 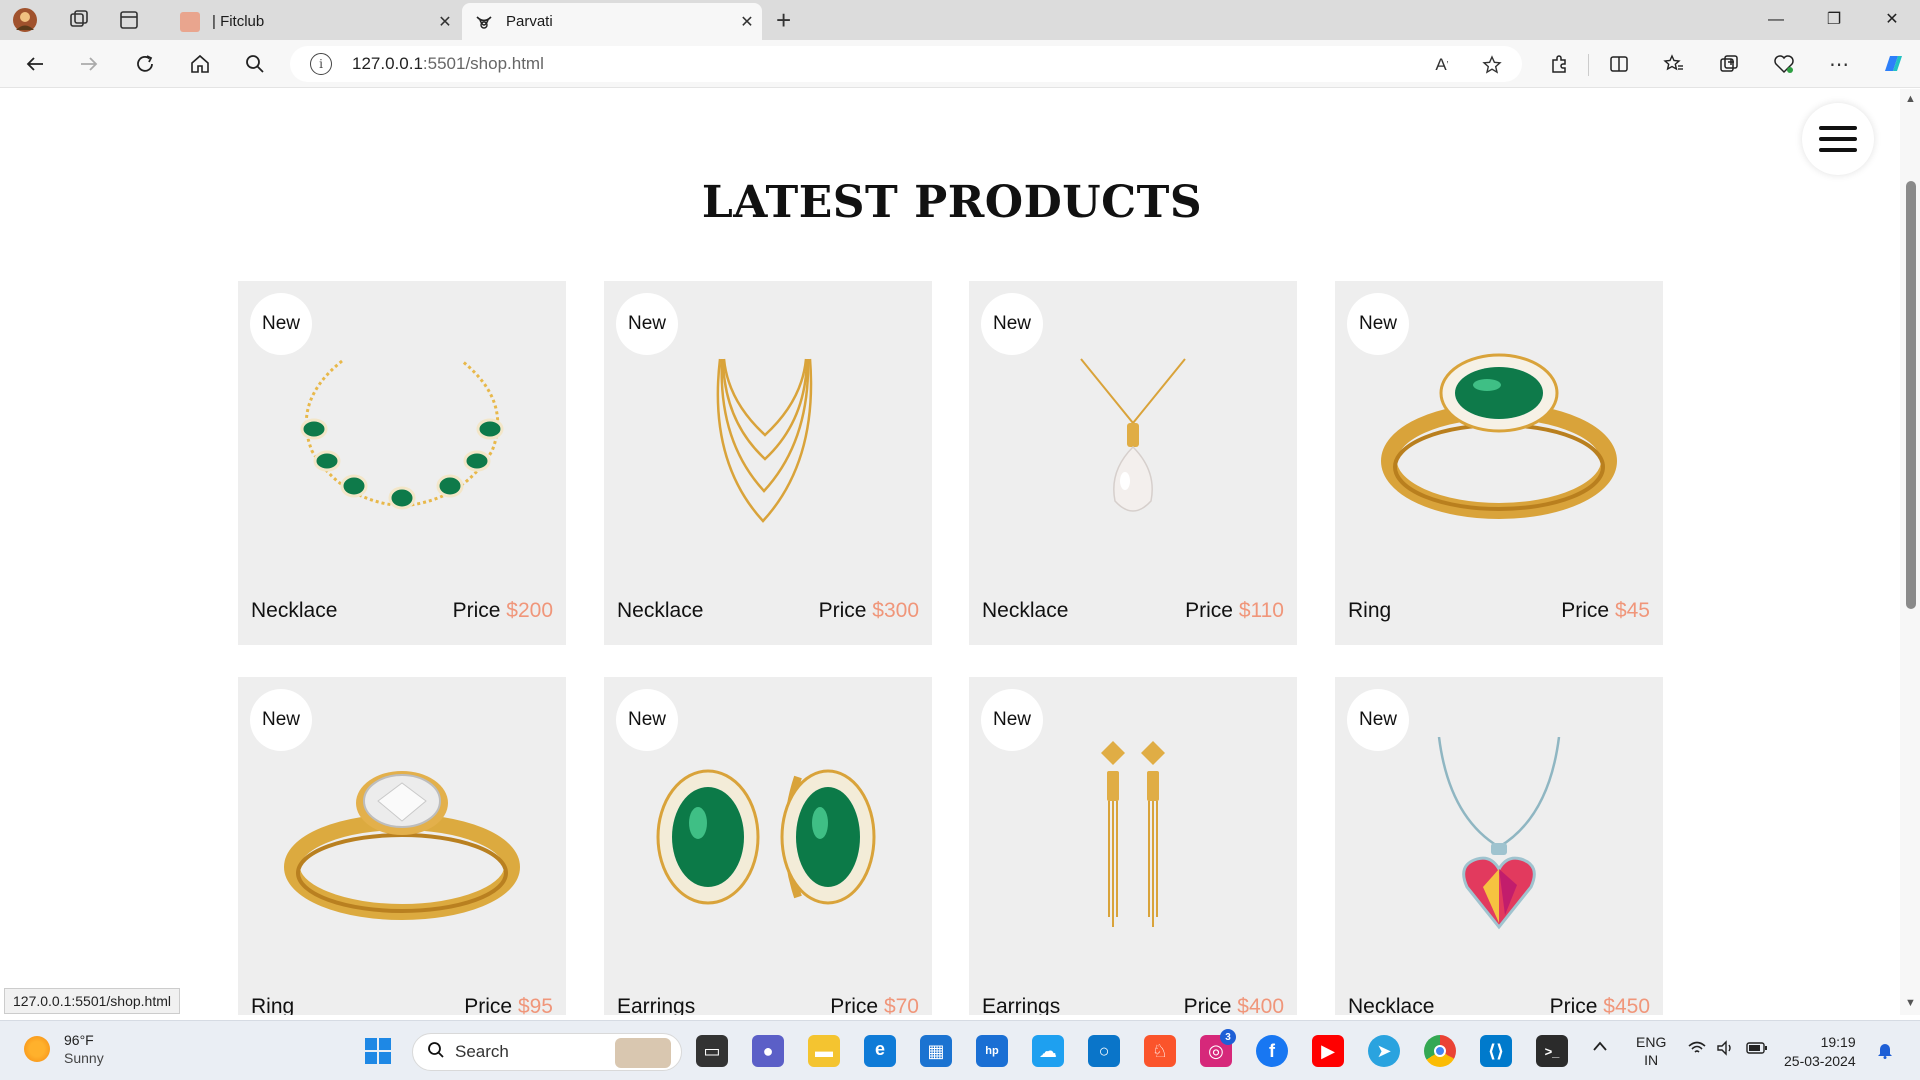 I want to click on tab-parvati: Parvati ✕, so click(x=612, y=21).